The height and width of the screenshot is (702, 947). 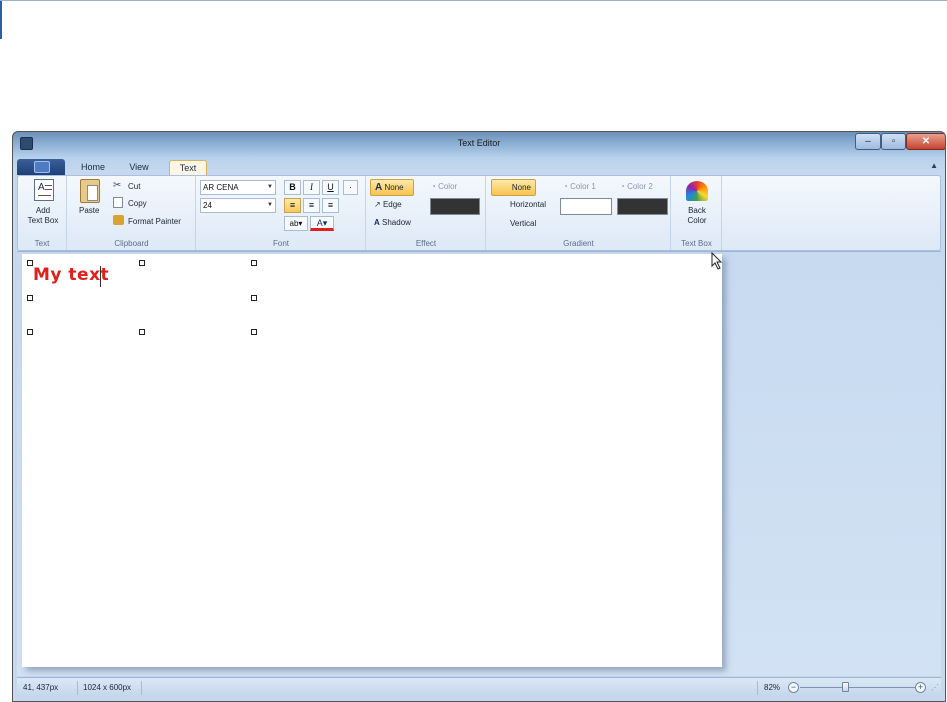 I want to click on effect-shadow-button: A Shadow, so click(x=392, y=222).